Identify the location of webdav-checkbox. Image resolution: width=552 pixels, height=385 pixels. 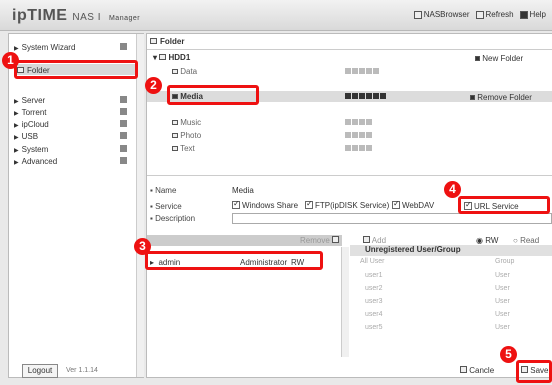
(396, 204).